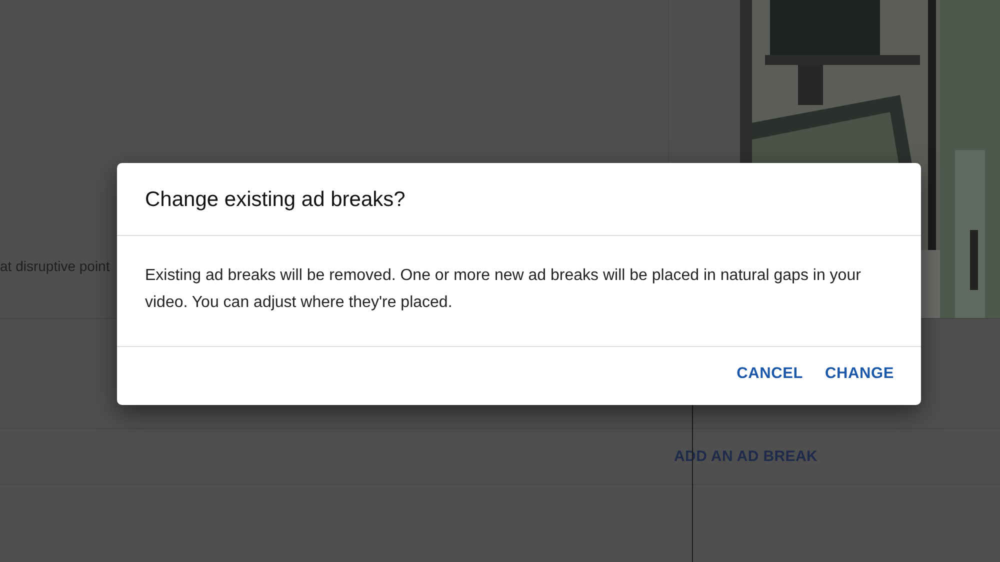  I want to click on dialog-title: Change existing ad breaks?, so click(275, 199).